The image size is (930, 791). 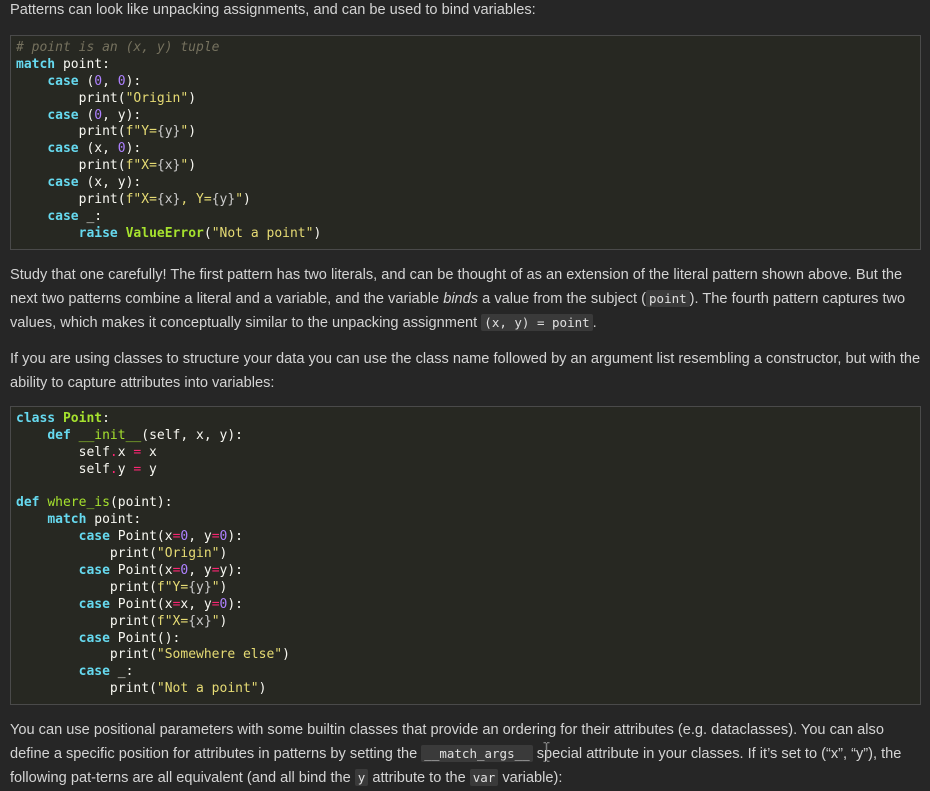 I want to click on inline-code-match-args: __match_args__, so click(x=477, y=753).